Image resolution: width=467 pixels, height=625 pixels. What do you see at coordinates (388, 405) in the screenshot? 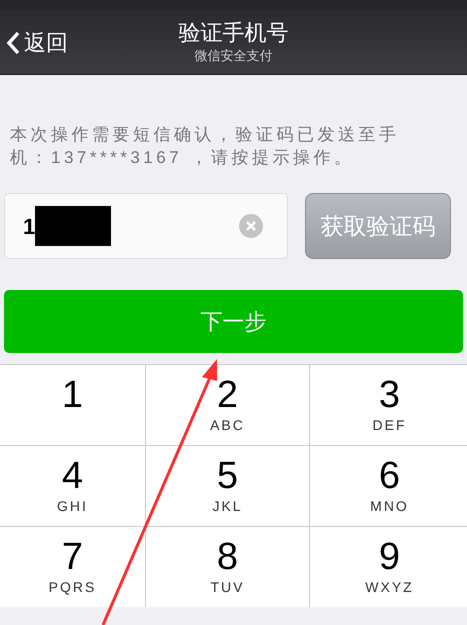
I see `keypad-key: 3 DEF` at bounding box center [388, 405].